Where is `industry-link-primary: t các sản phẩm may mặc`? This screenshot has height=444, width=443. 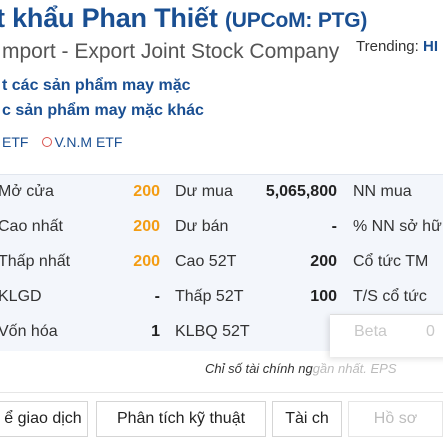
industry-link-primary: t các sản phẩm may mặc is located at coordinates (96, 86).